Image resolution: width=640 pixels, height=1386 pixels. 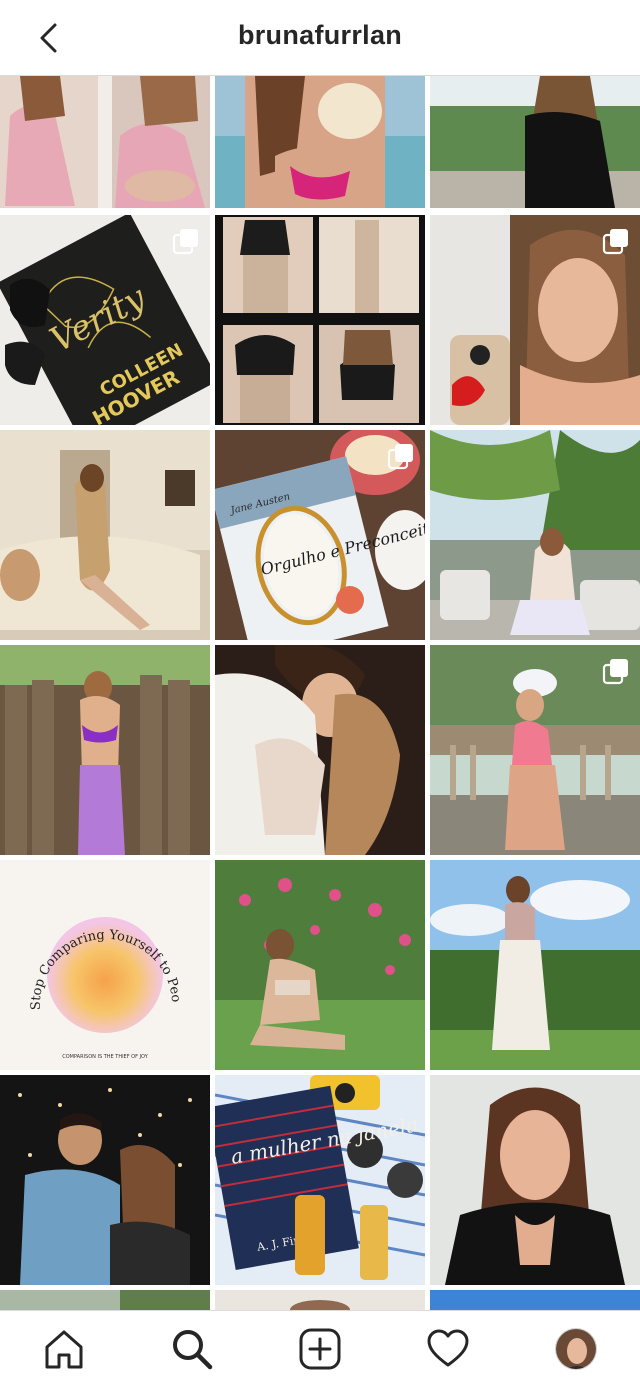 I want to click on profile-avatar, so click(x=576, y=1349).